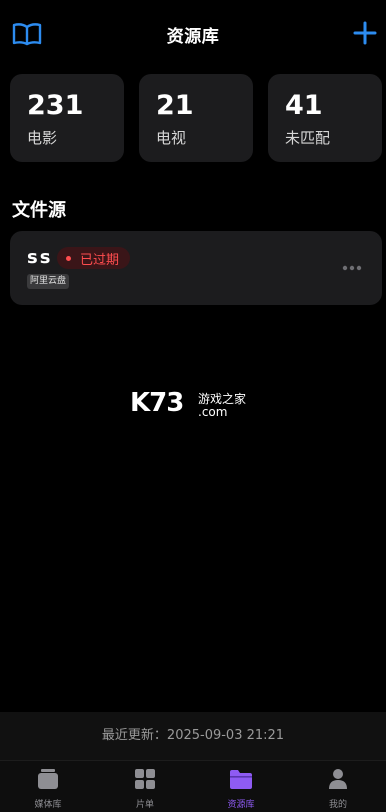 This screenshot has width=386, height=812. What do you see at coordinates (40, 257) in the screenshot?
I see `source-name: ss` at bounding box center [40, 257].